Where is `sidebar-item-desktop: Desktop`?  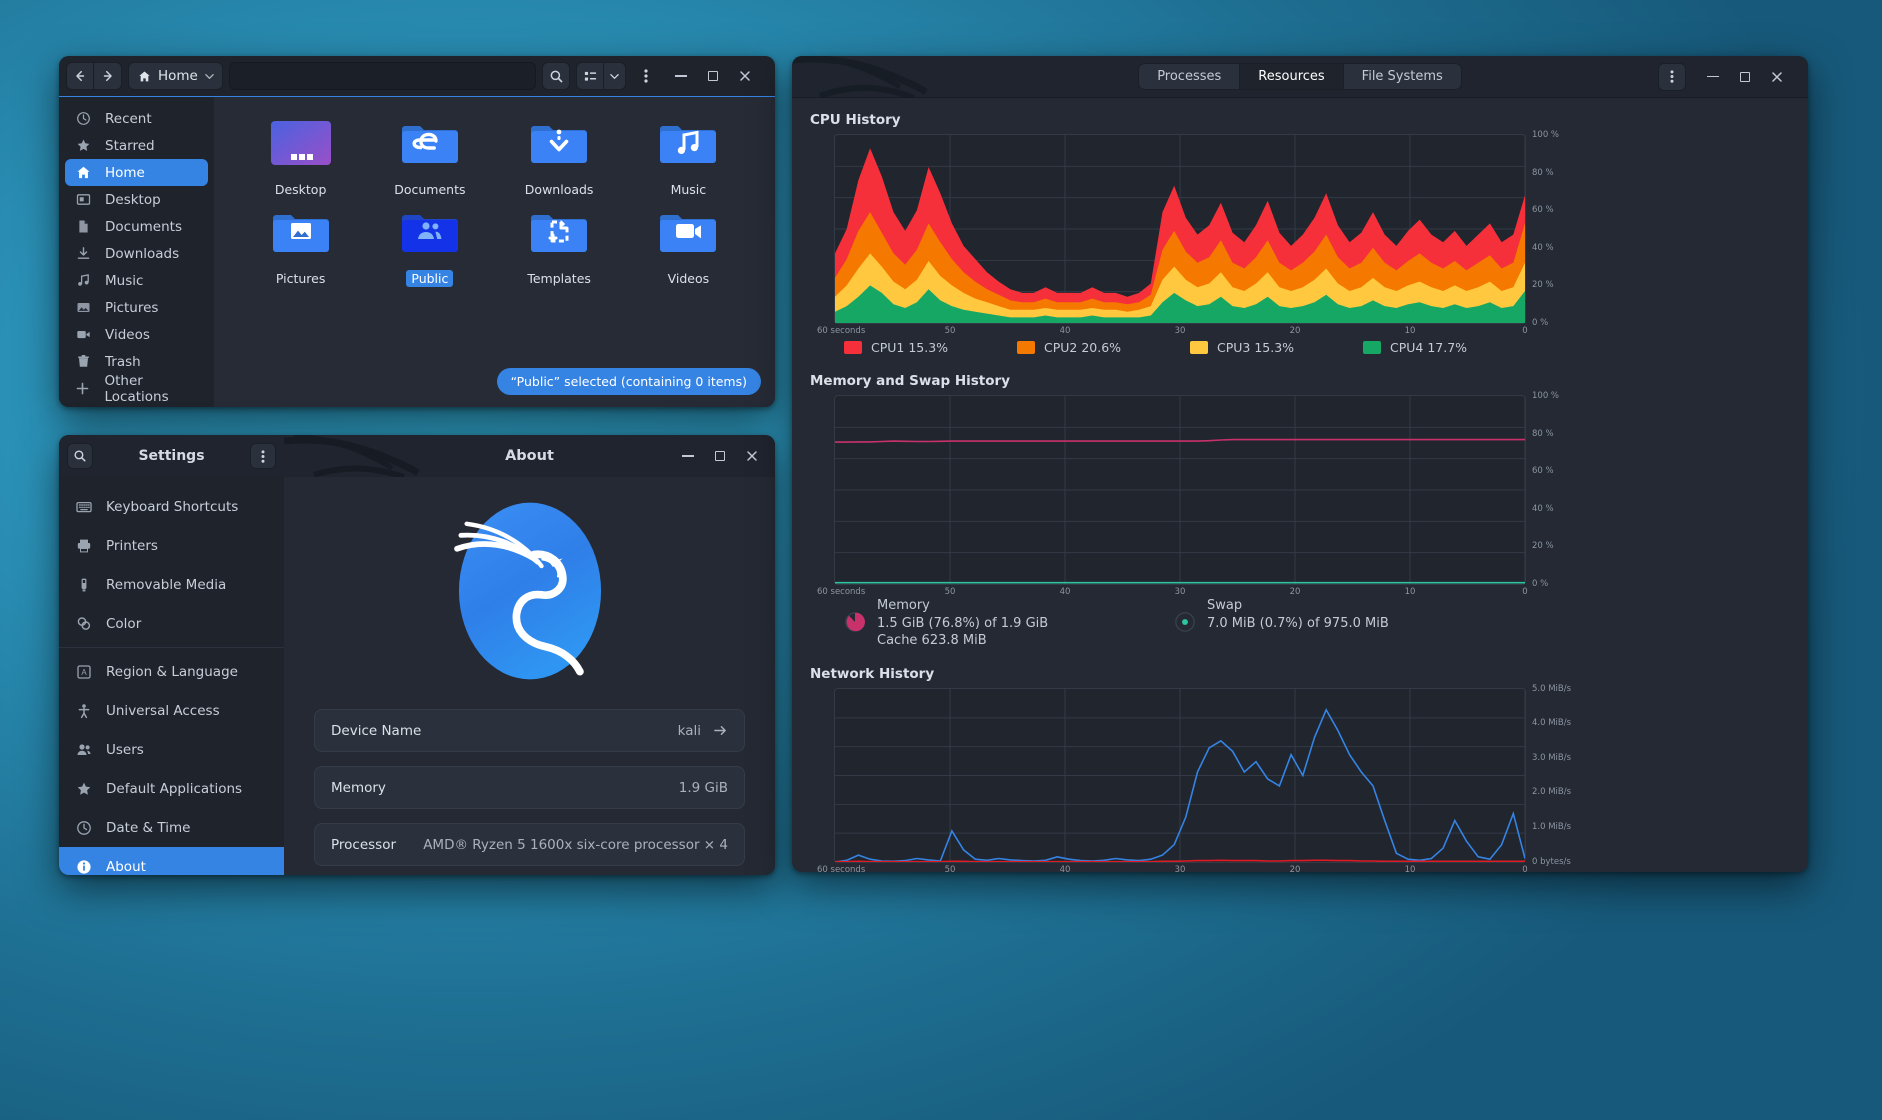 sidebar-item-desktop: Desktop is located at coordinates (136, 199).